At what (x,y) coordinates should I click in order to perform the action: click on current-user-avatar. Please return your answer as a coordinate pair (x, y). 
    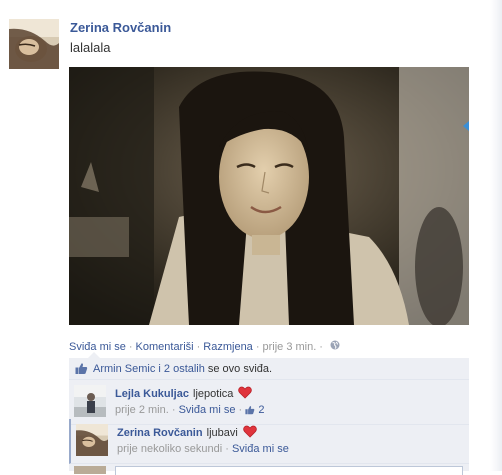
    Looking at the image, I should click on (90, 470).